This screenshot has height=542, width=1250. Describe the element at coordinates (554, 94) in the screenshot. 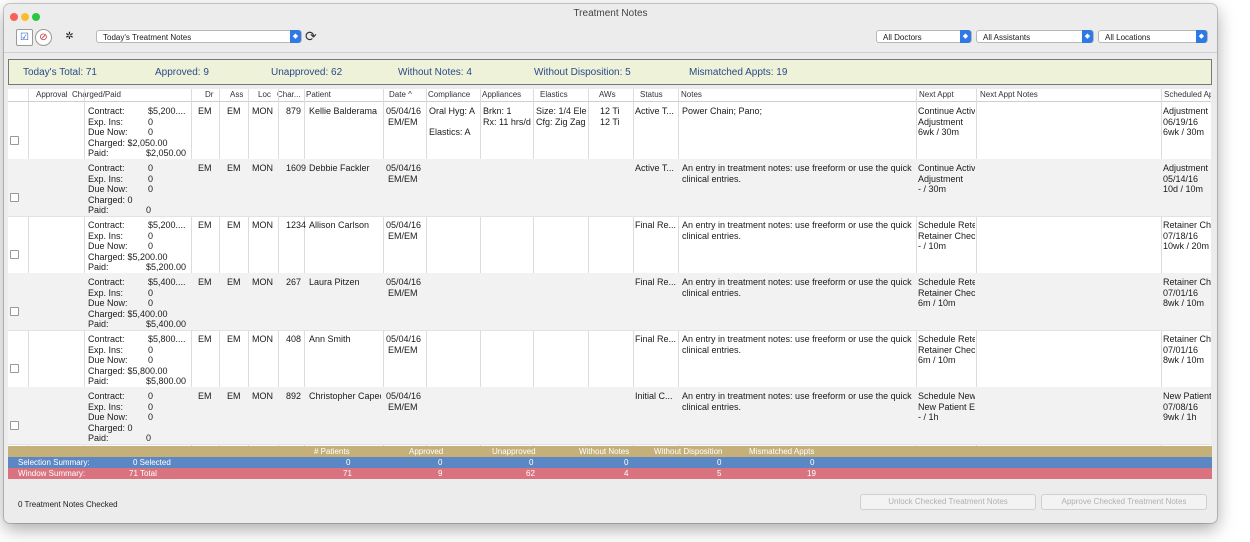

I see `column-header: Elastics` at that location.